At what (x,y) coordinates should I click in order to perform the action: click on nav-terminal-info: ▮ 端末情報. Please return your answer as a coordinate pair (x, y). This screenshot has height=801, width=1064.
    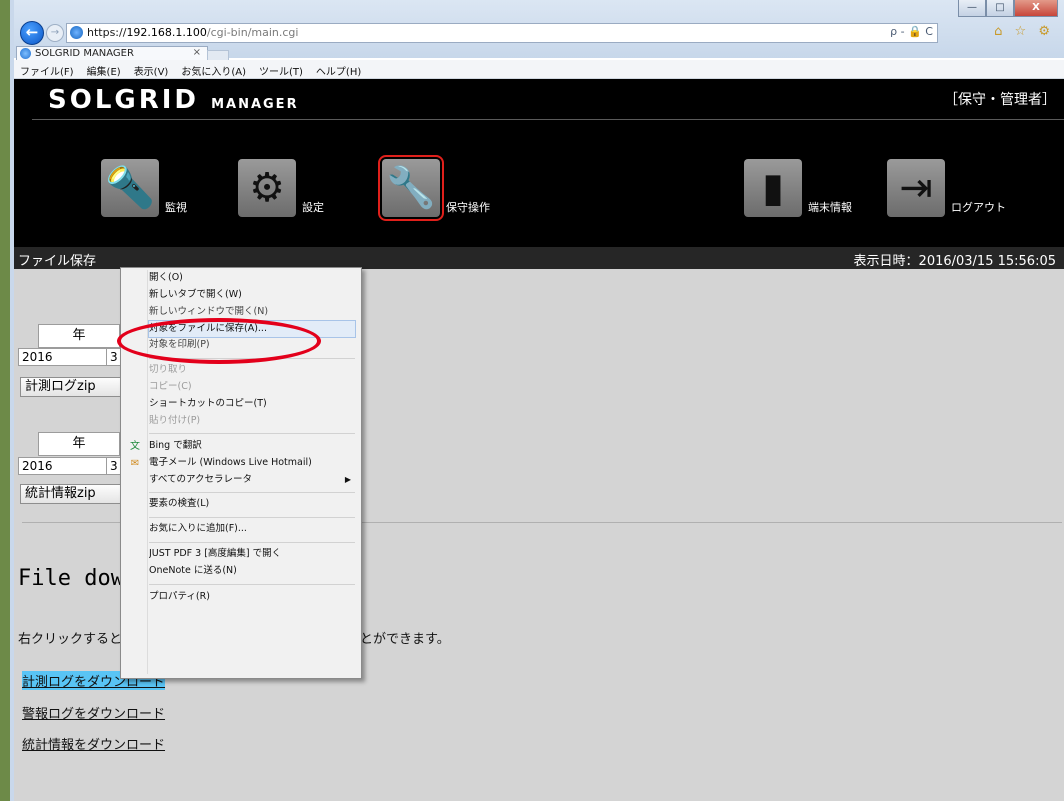
    Looking at the image, I should click on (798, 188).